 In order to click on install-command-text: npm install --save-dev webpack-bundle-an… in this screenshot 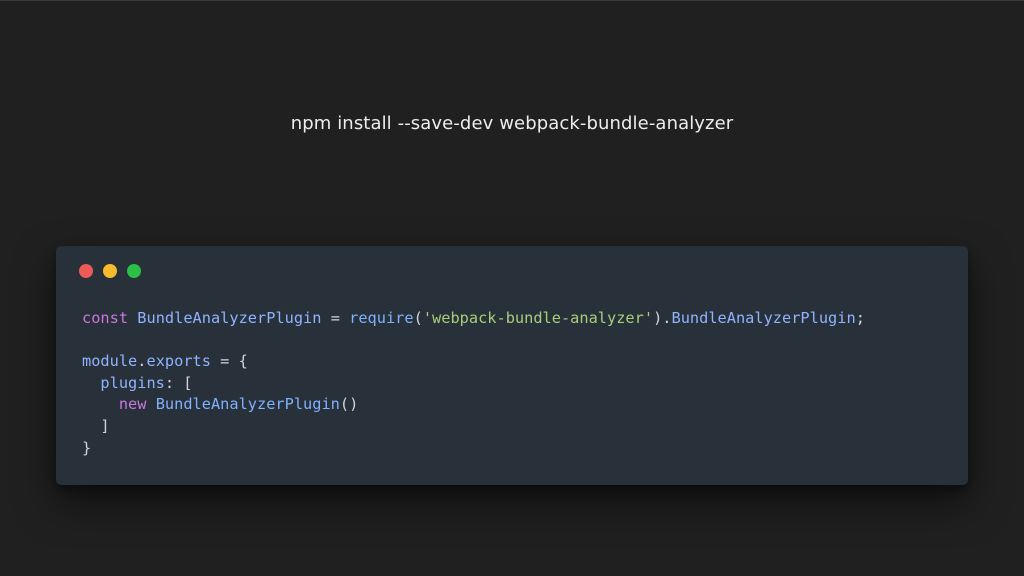, I will do `click(512, 123)`.